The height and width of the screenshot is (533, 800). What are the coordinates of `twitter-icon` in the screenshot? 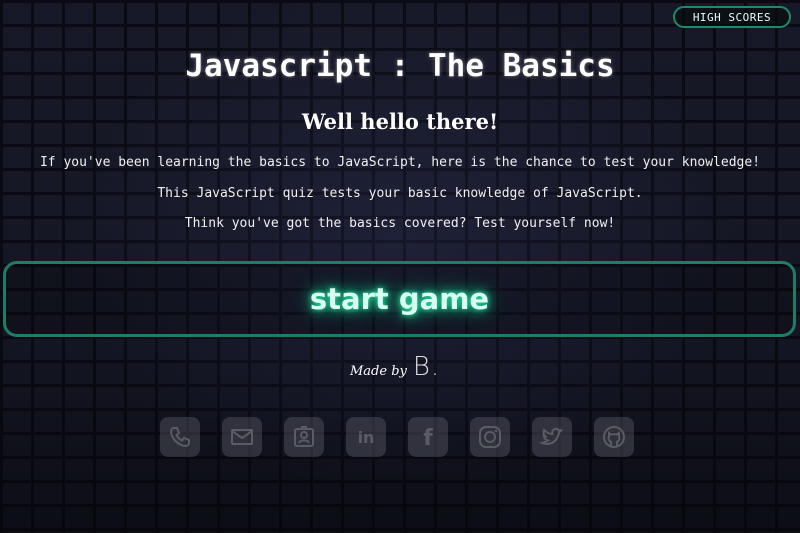 It's located at (551, 436).